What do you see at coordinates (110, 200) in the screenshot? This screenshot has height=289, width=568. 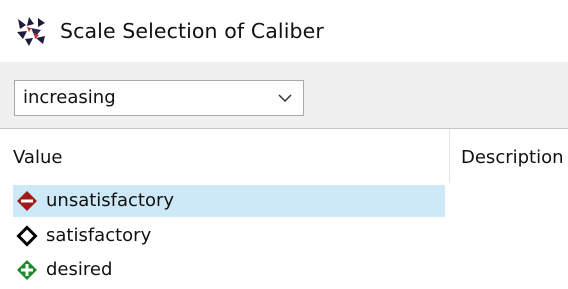 I see `list-item-label: unsatisfactory` at bounding box center [110, 200].